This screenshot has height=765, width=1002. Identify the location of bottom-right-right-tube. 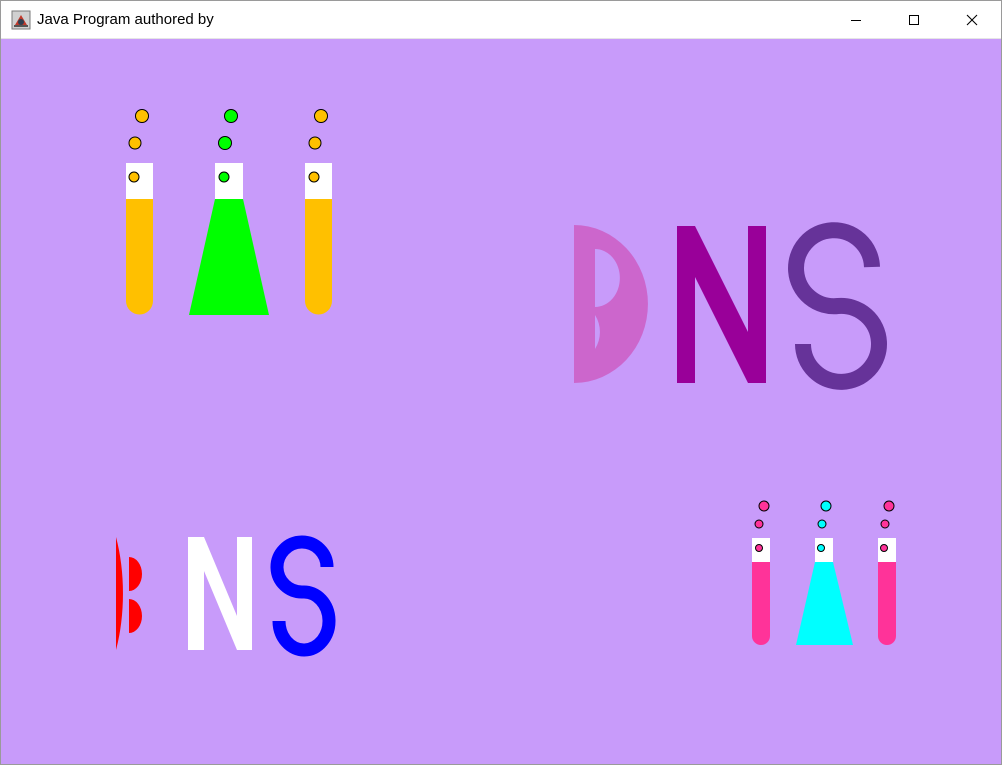
(887, 572).